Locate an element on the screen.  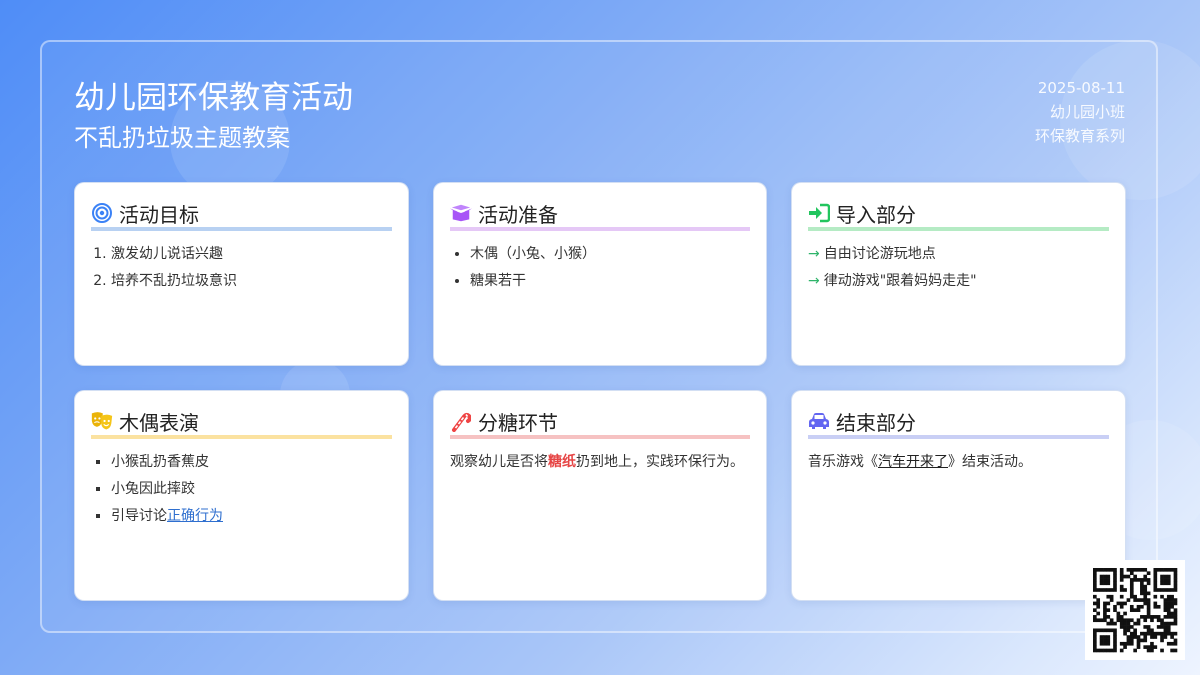
candy-highlight: 糖纸 is located at coordinates (562, 462).